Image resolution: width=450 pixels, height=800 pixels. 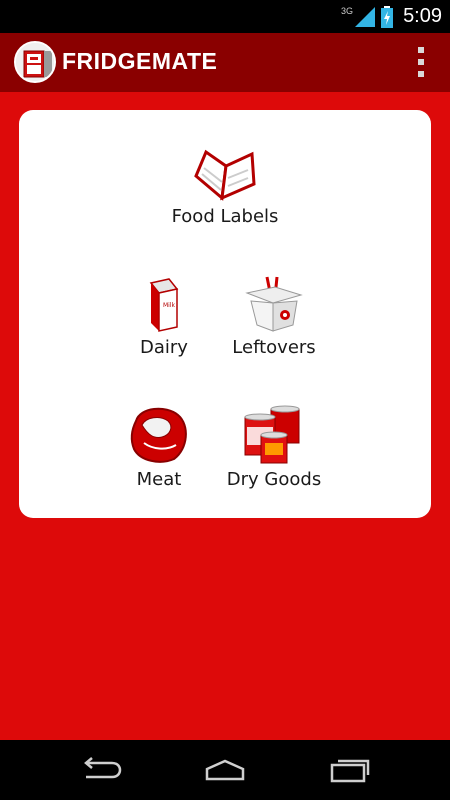 I want to click on clock: 5:09, so click(x=422, y=16).